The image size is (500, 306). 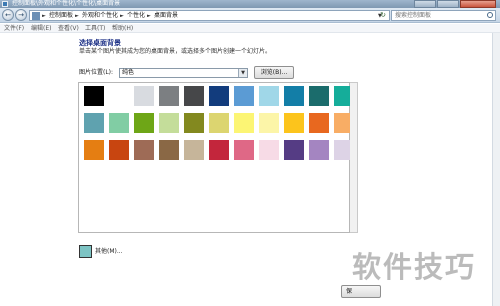 What do you see at coordinates (100, 43) in the screenshot?
I see `page-title: 选择桌面背景` at bounding box center [100, 43].